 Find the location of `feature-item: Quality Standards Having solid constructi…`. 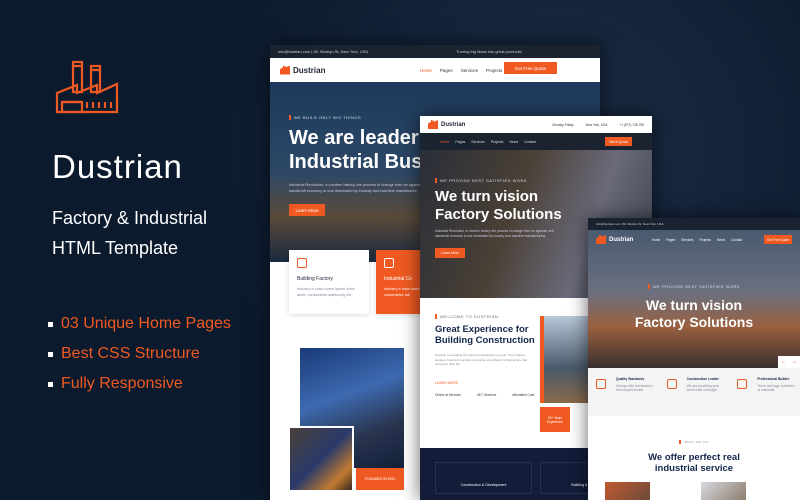

feature-item: Quality Standards Having solid constructi… is located at coordinates (623, 392).